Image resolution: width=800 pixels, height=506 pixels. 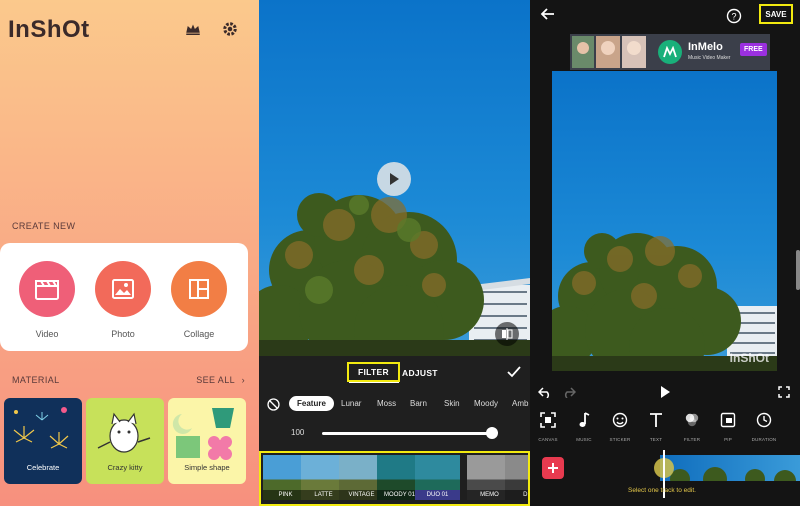 I want to click on material-card-celebrate: Celebrate, so click(x=43, y=441).